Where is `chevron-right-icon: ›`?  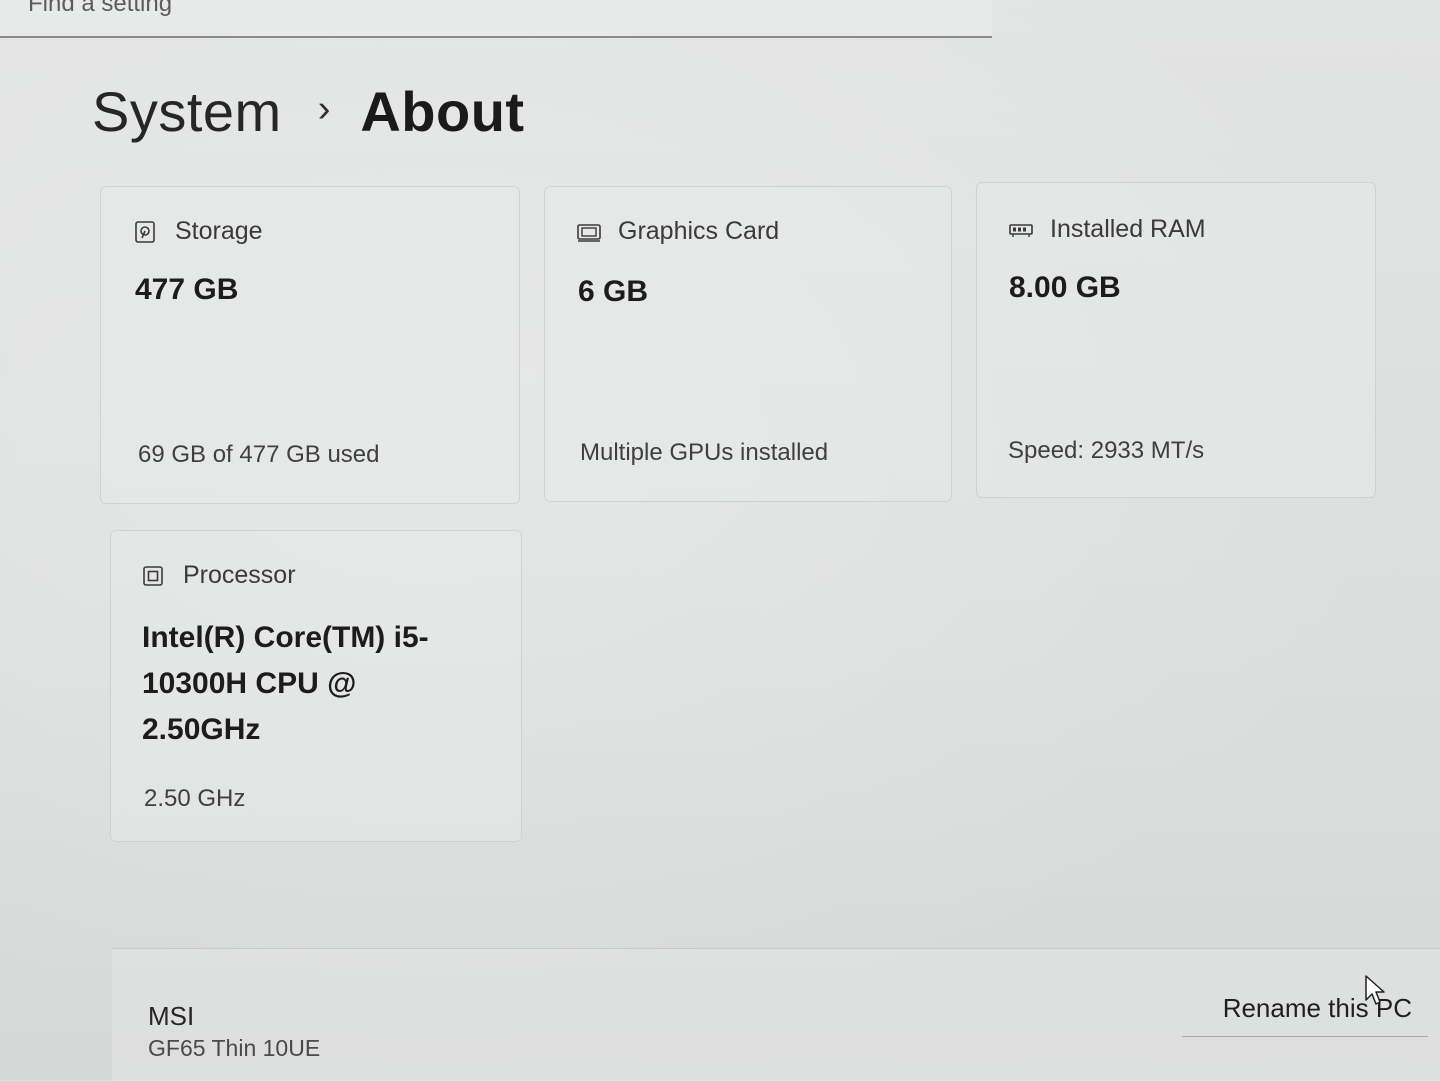 chevron-right-icon: › is located at coordinates (324, 108).